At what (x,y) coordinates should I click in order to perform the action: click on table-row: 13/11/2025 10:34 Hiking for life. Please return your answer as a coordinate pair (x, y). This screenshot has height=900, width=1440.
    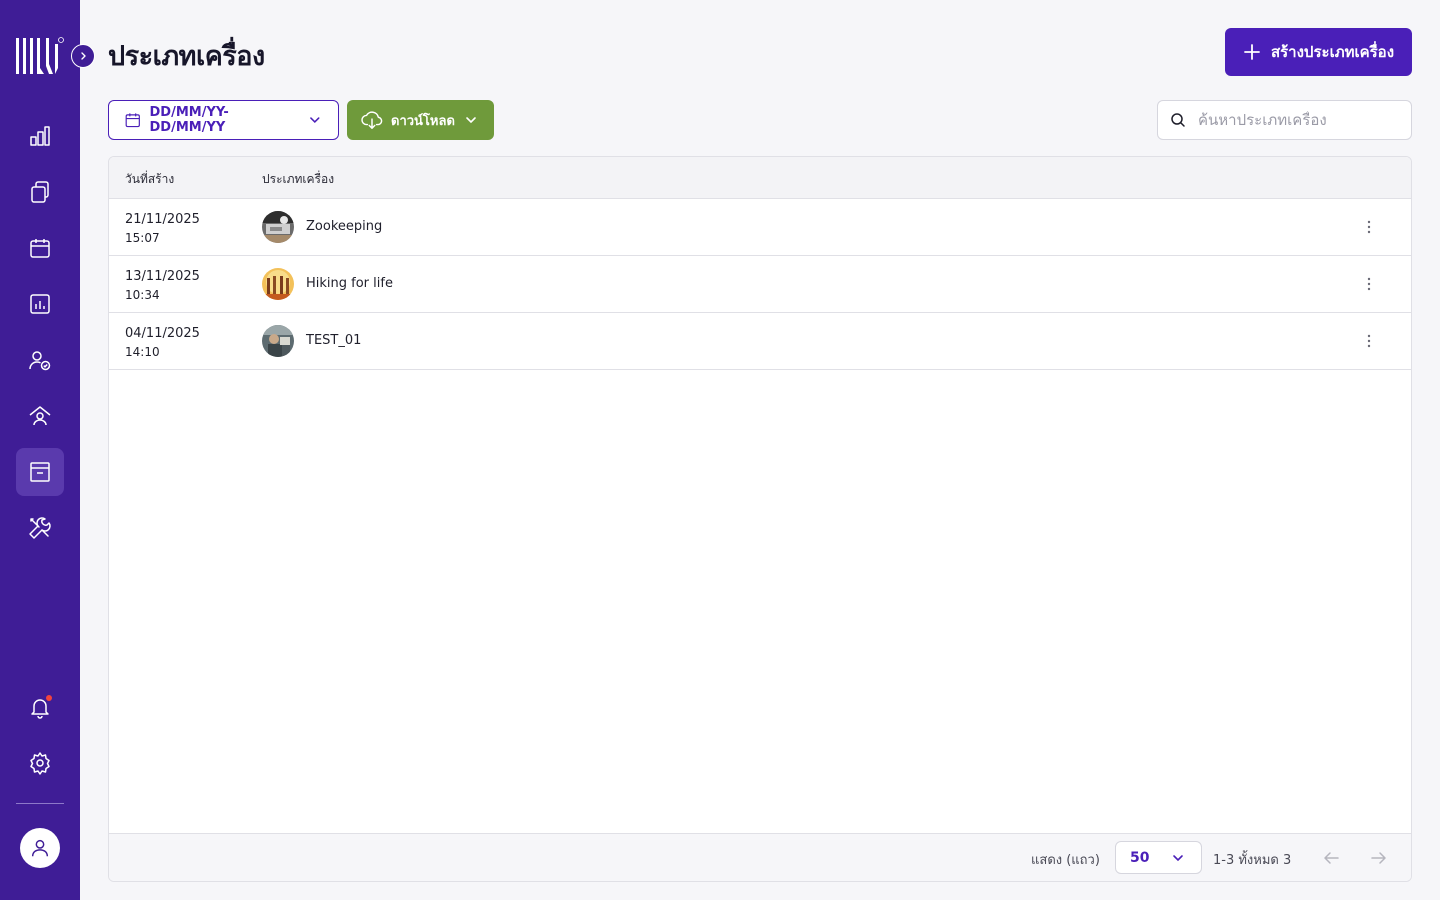
    Looking at the image, I should click on (760, 284).